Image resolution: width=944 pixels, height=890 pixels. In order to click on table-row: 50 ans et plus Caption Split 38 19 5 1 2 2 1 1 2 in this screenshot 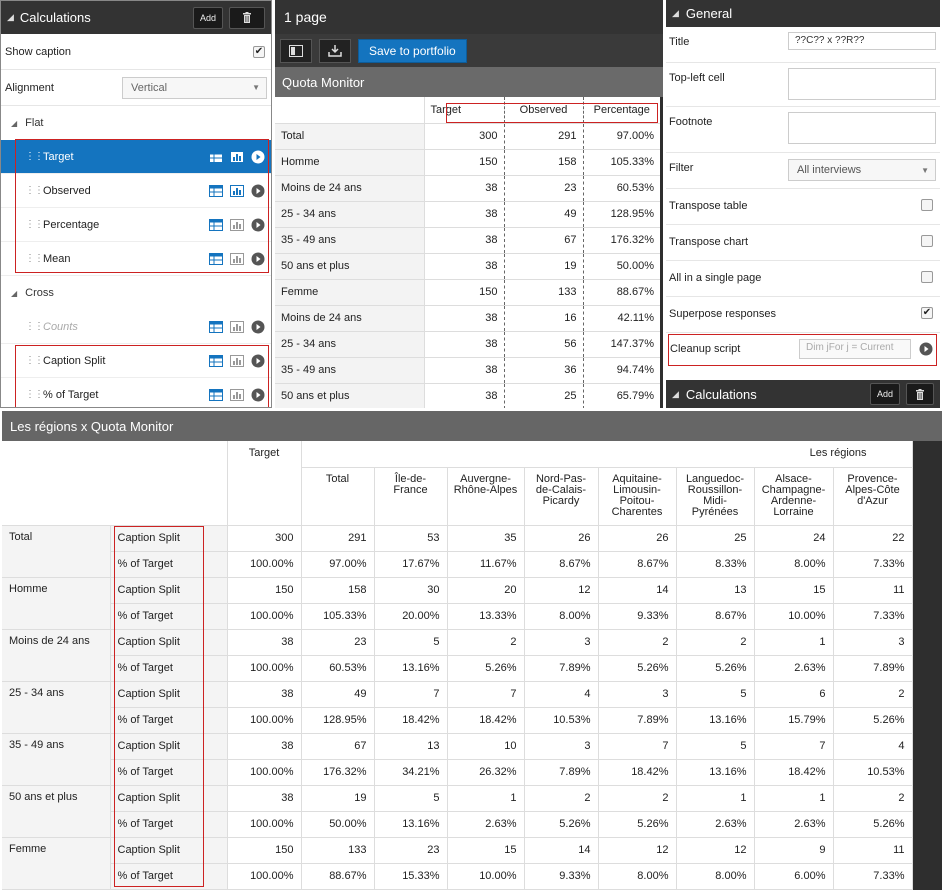, I will do `click(457, 811)`.